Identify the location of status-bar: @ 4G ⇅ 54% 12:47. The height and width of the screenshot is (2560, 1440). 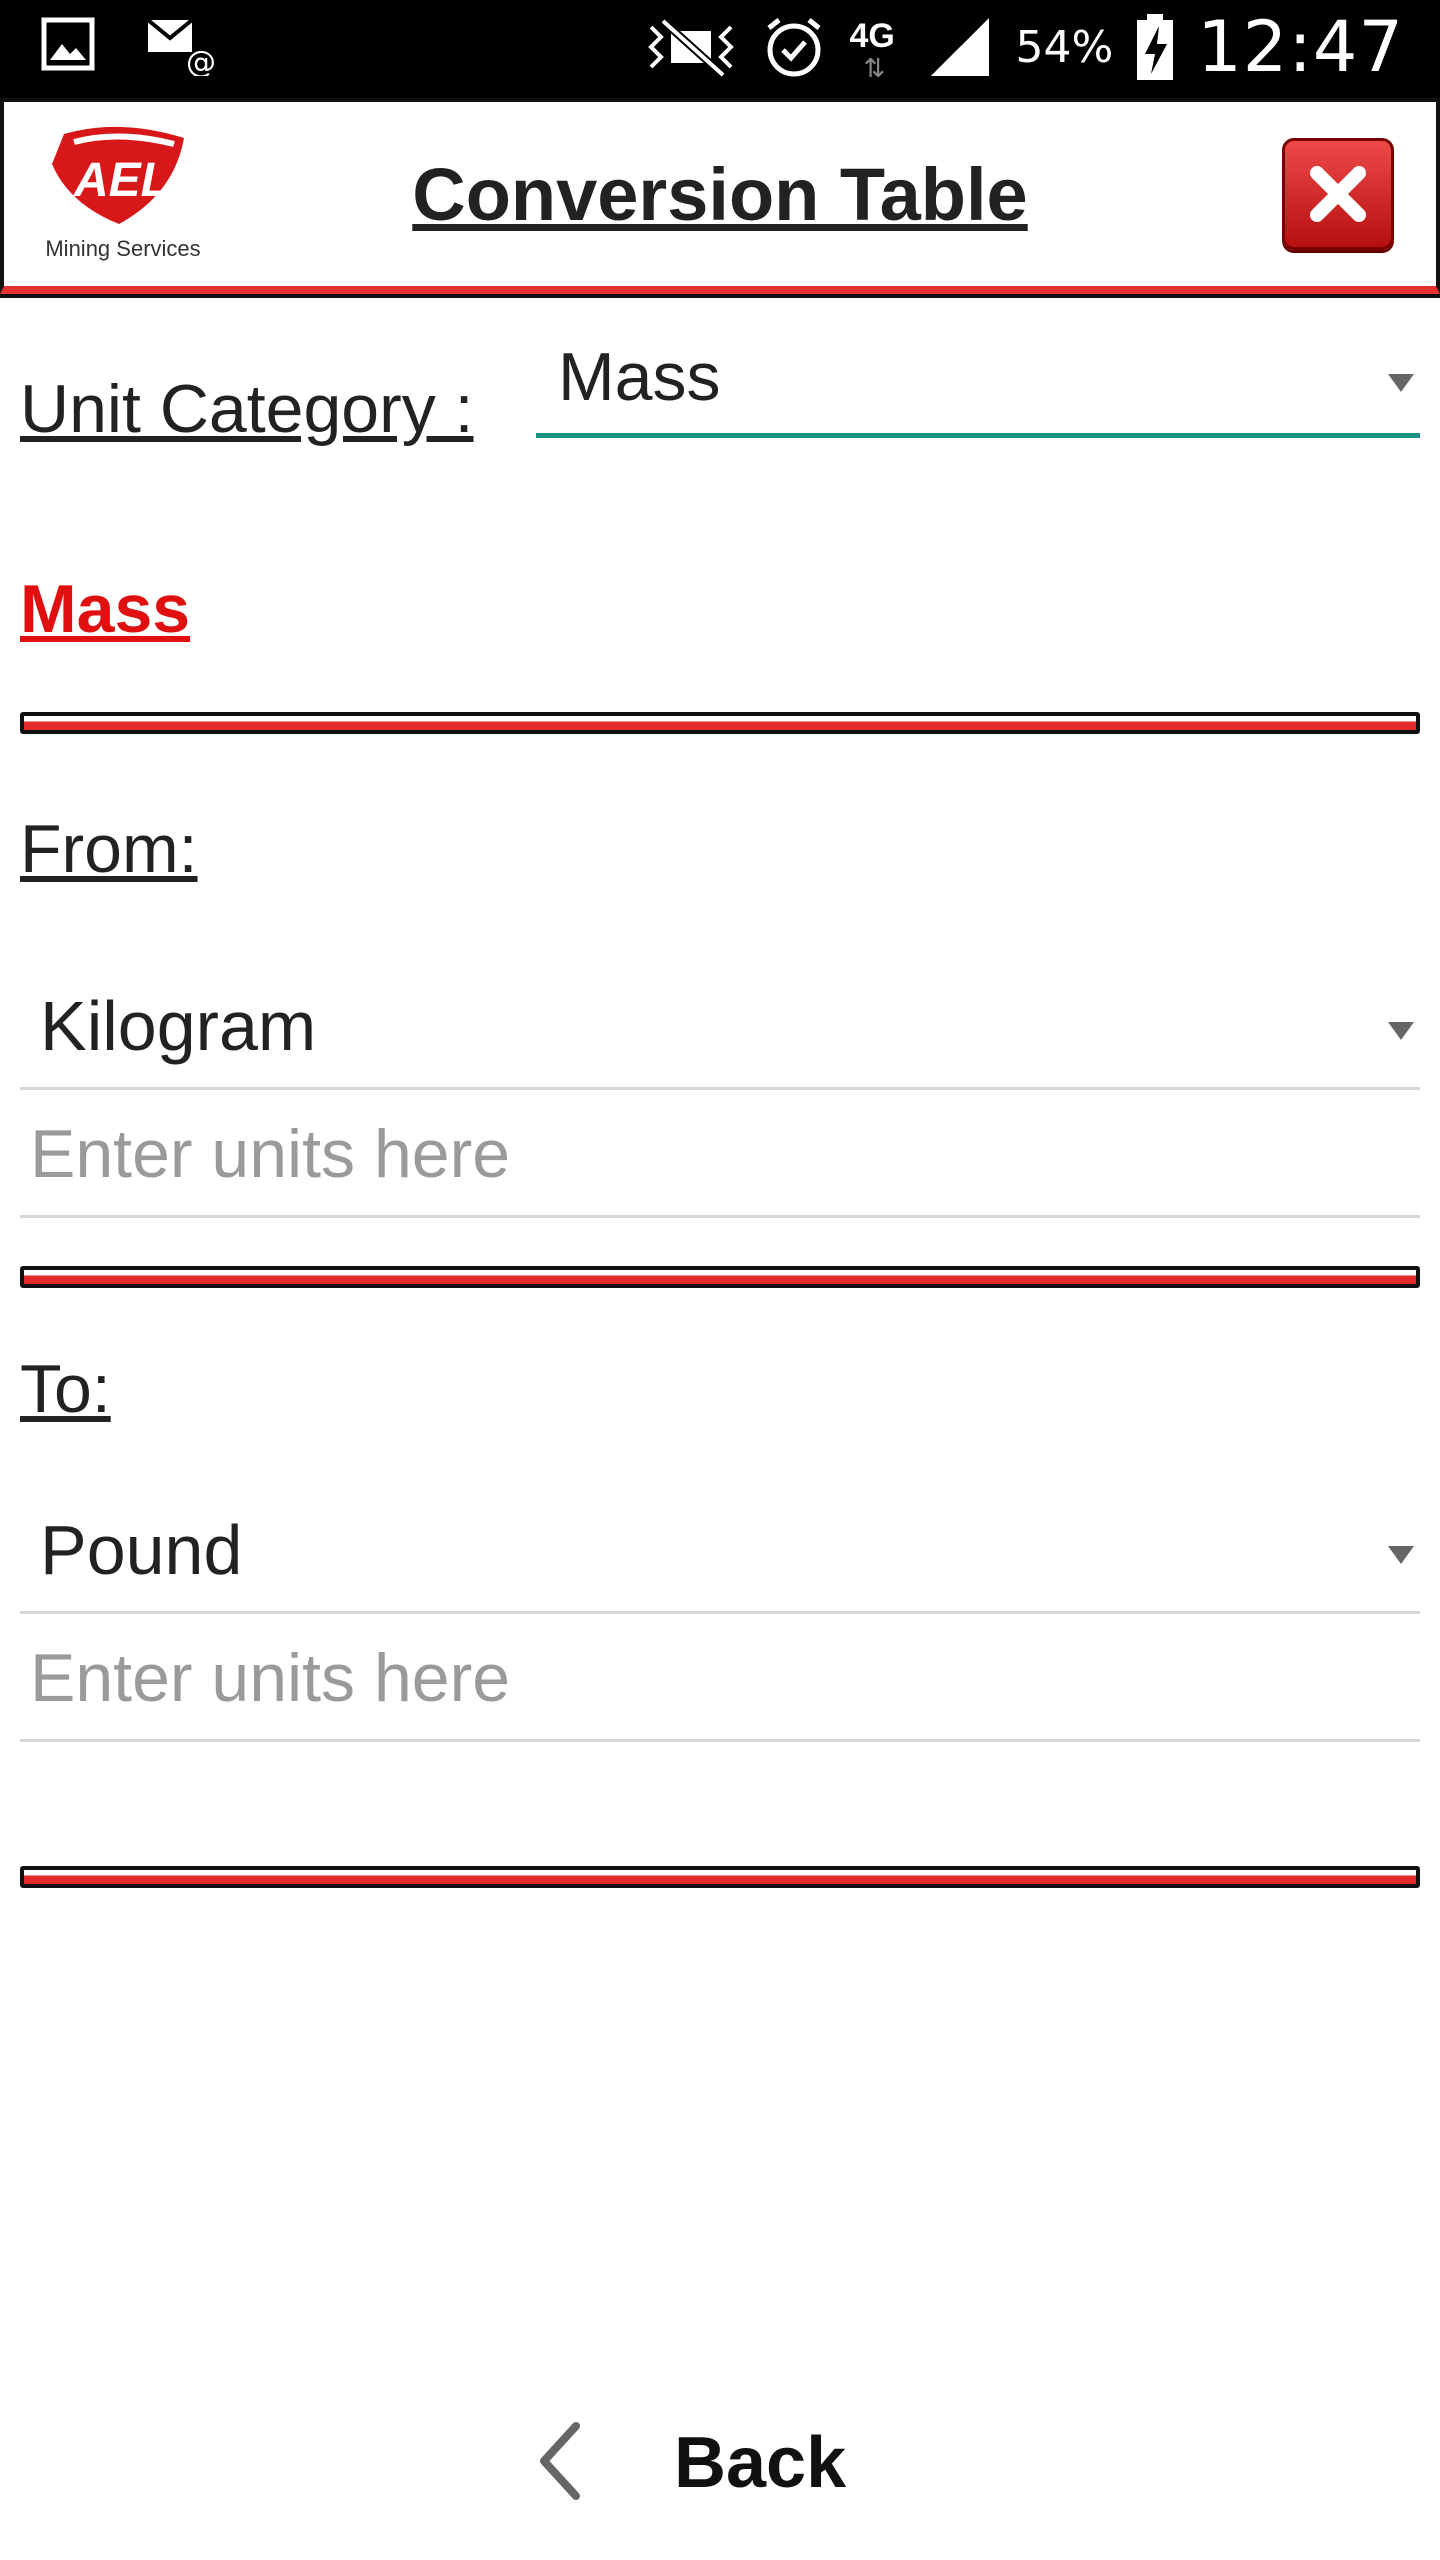
(720, 49).